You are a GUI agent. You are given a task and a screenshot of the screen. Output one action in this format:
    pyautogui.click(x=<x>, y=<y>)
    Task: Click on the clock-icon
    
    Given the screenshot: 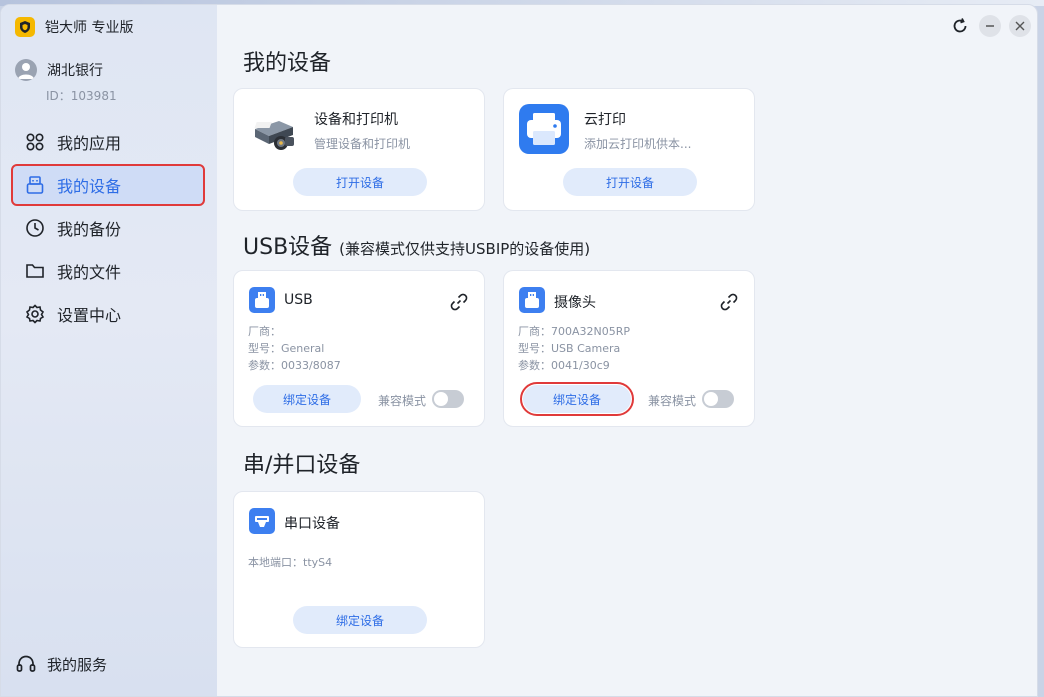 What is the action you would take?
    pyautogui.click(x=35, y=228)
    